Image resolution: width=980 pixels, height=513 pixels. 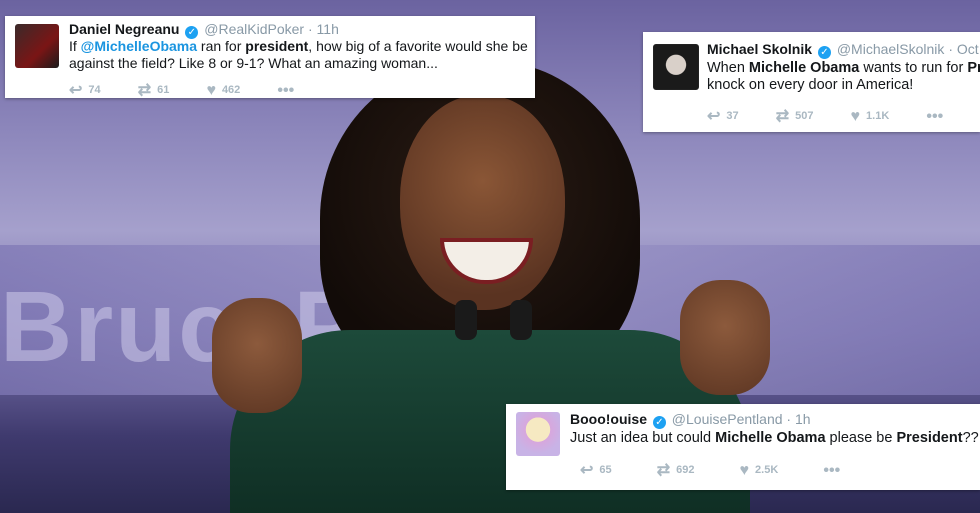 What do you see at coordinates (94, 90) in the screenshot?
I see `reply-count: 74` at bounding box center [94, 90].